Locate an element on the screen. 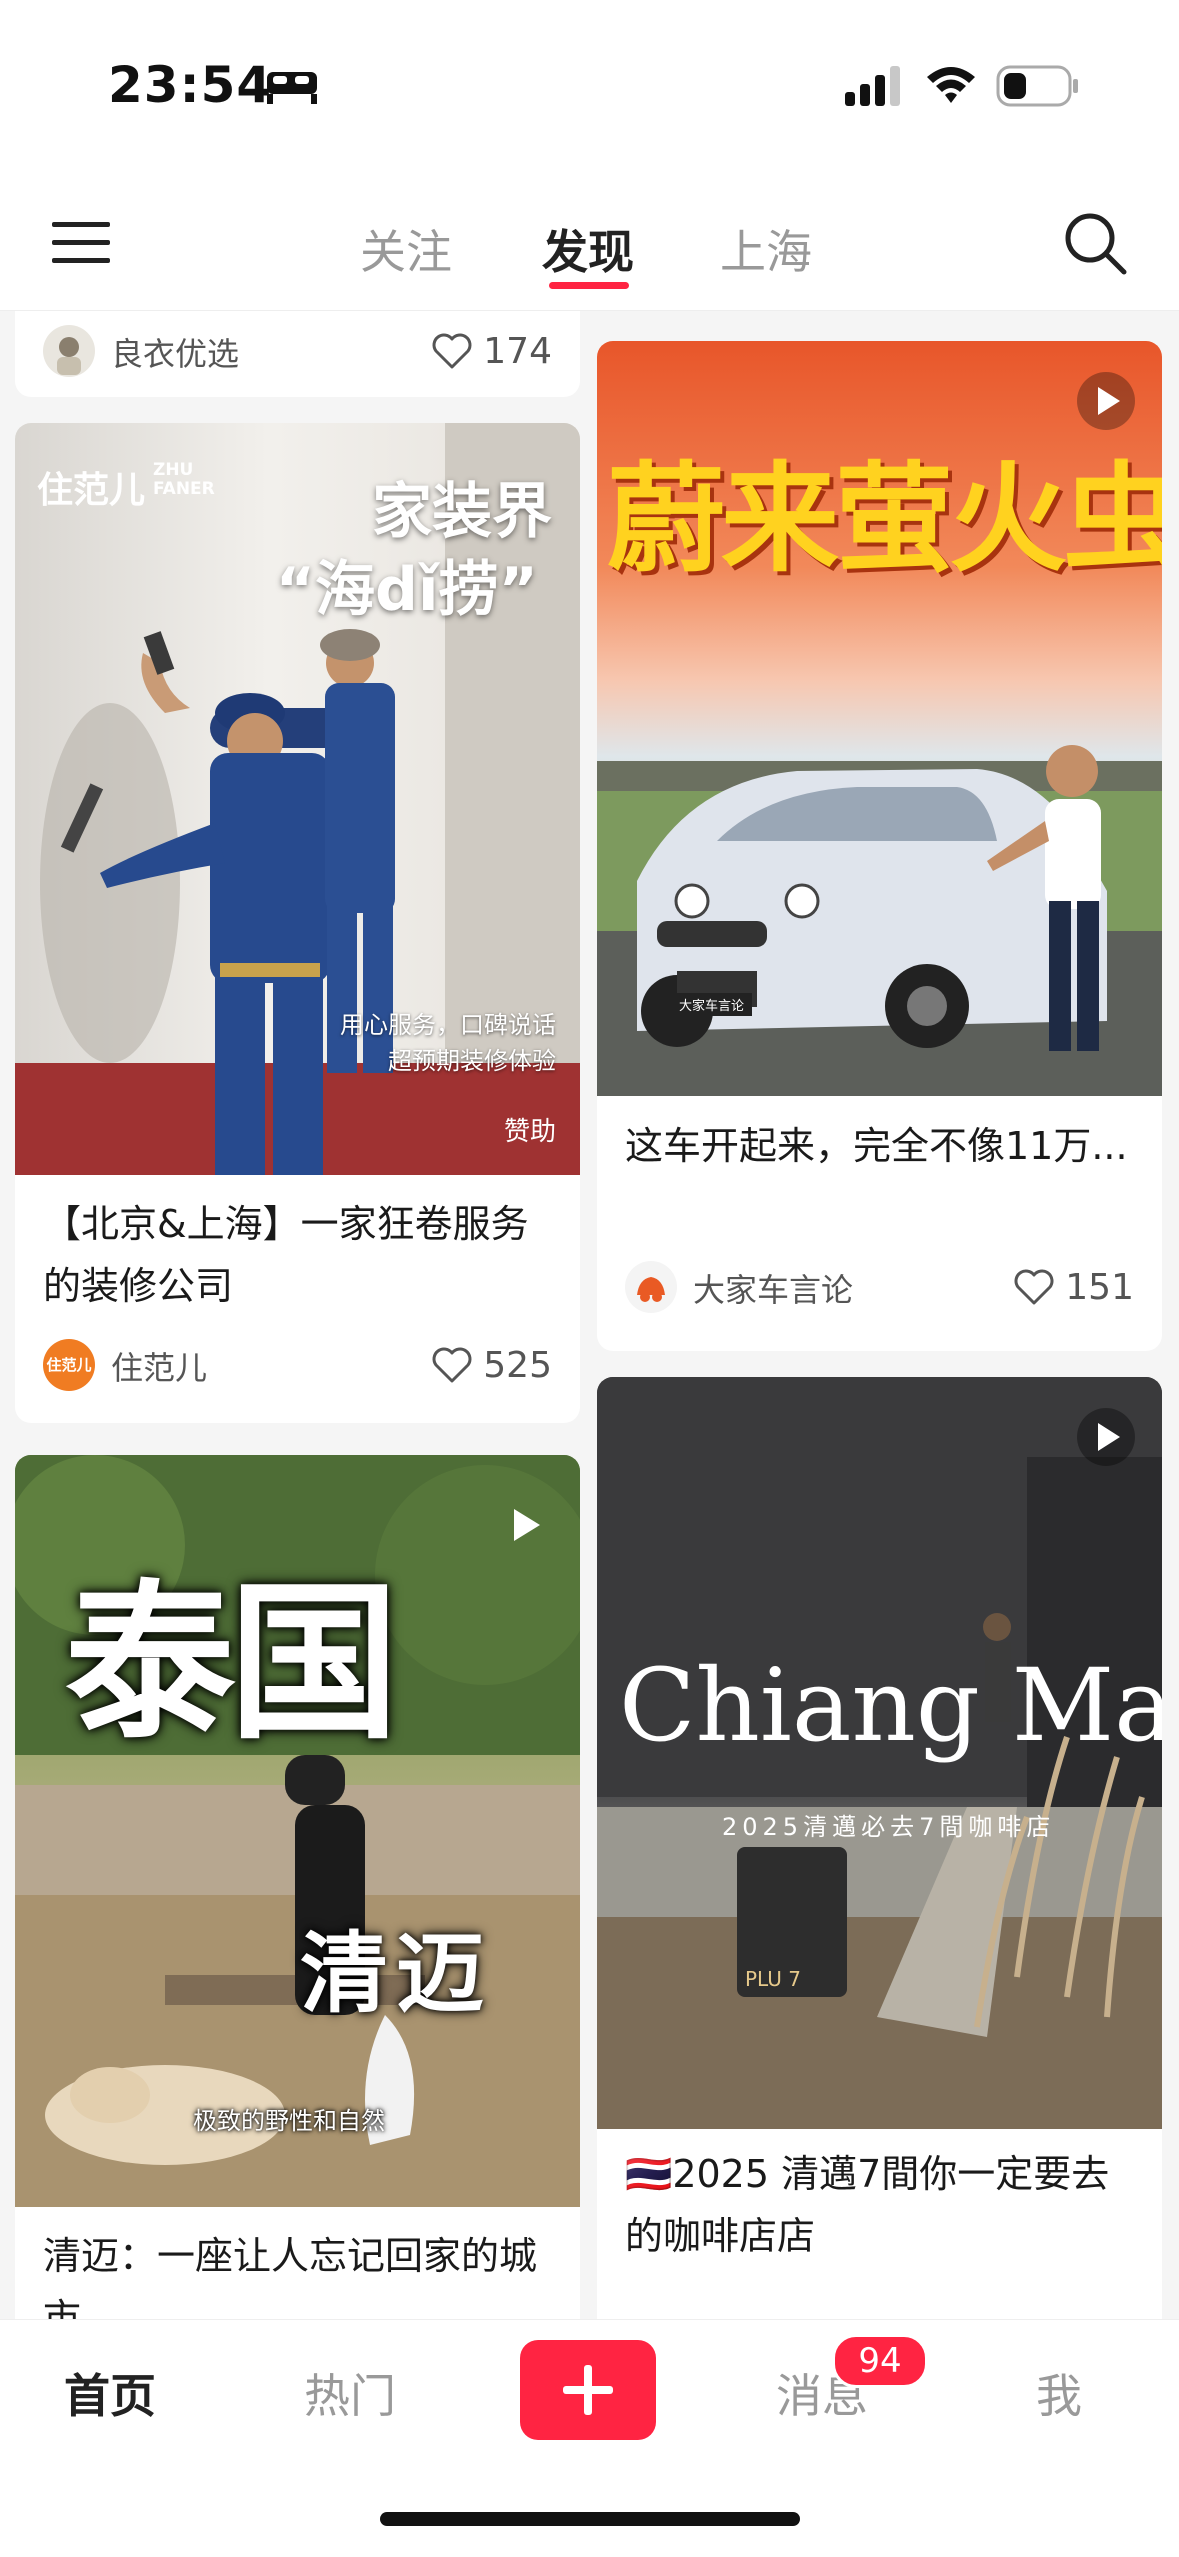  tab-shanghai: 上海 is located at coordinates (766, 249).